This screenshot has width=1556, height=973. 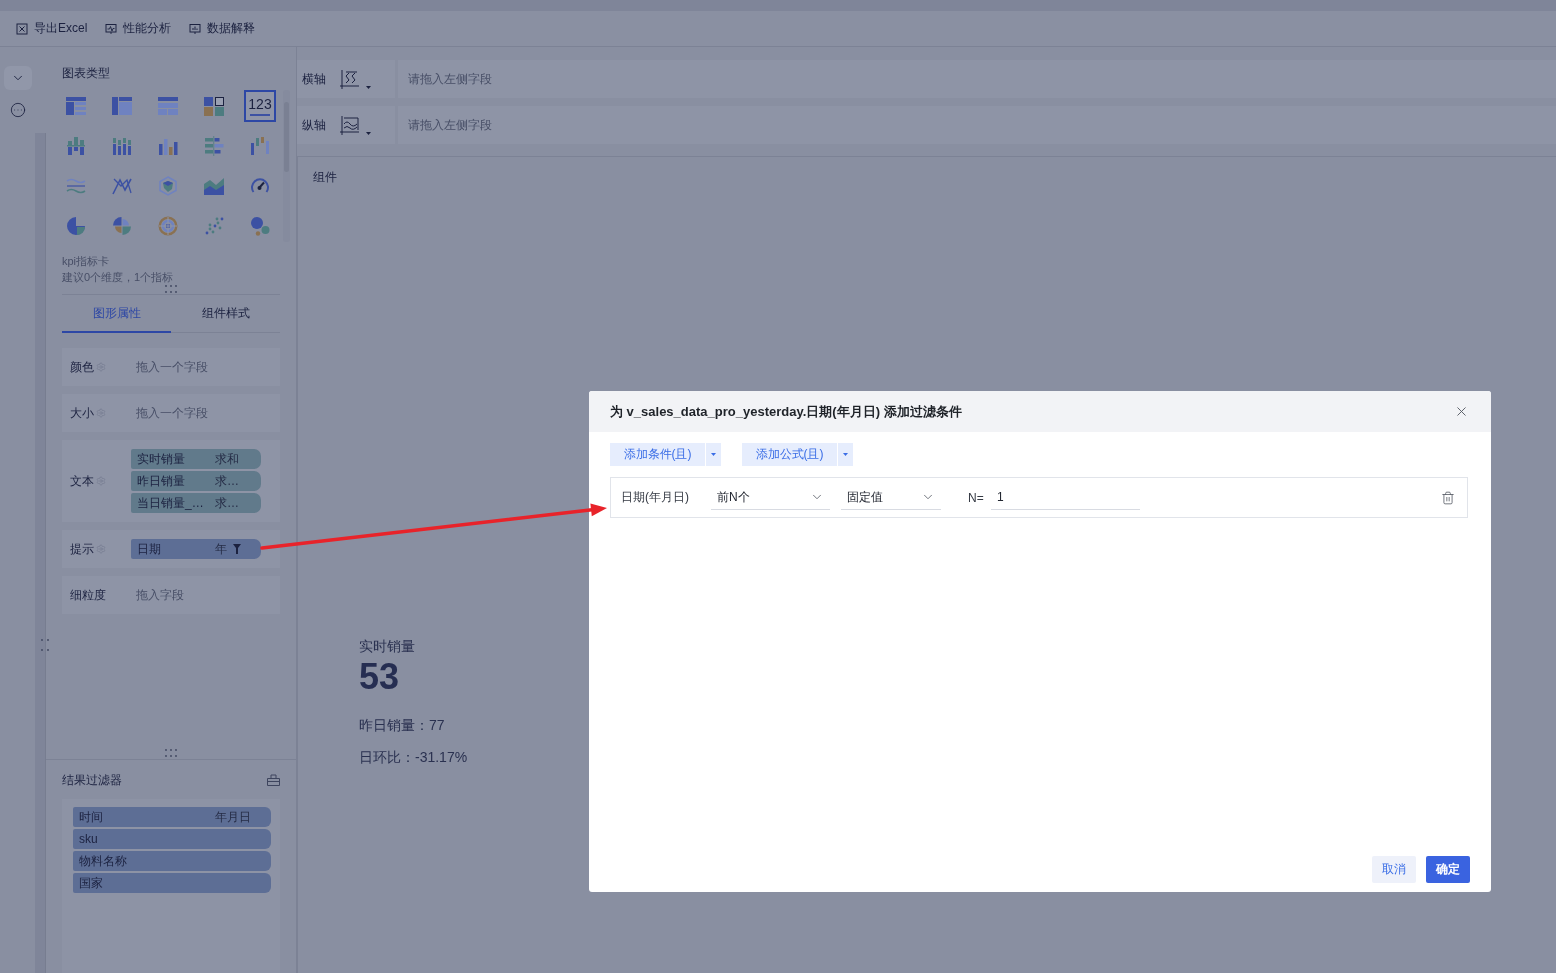 I want to click on delete-button, so click(x=1448, y=497).